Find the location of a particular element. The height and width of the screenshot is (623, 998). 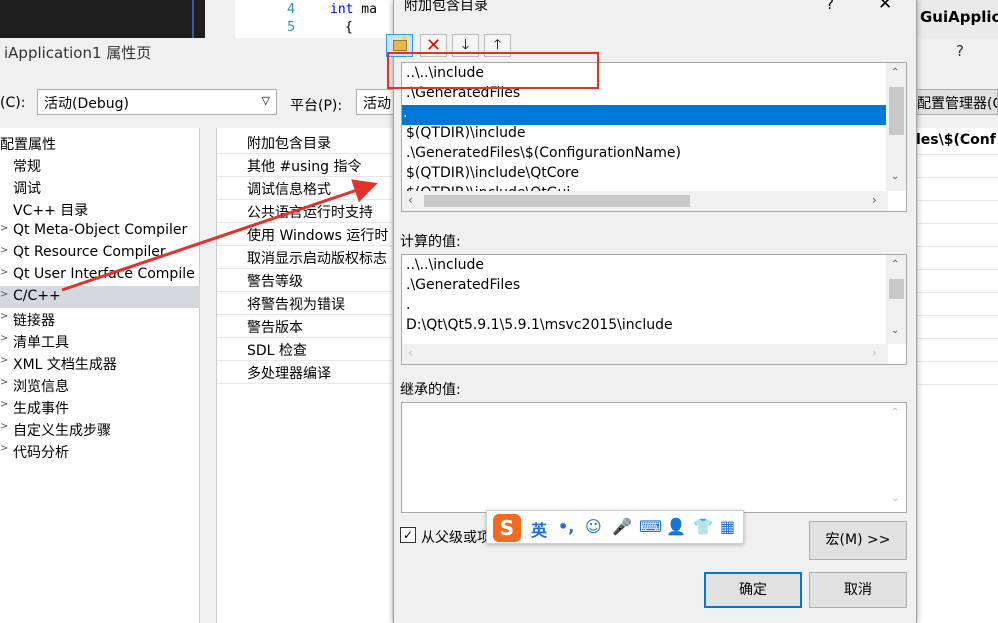

property-row: 公共语言运行时支持 is located at coordinates (305, 211).